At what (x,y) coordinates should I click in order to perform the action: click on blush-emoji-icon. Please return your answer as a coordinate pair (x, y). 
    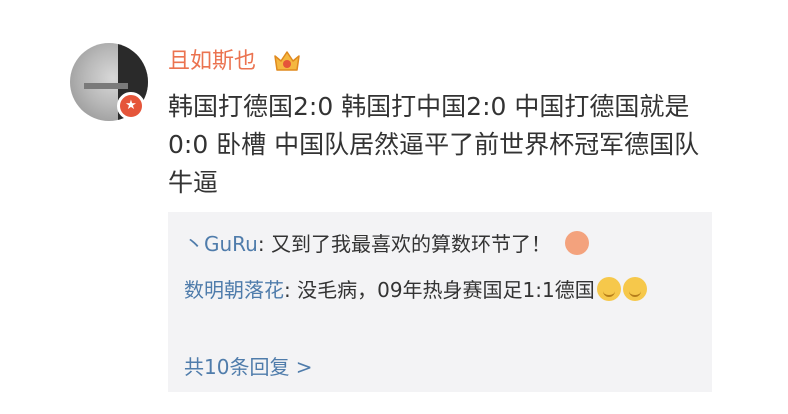
    Looking at the image, I should click on (576, 243).